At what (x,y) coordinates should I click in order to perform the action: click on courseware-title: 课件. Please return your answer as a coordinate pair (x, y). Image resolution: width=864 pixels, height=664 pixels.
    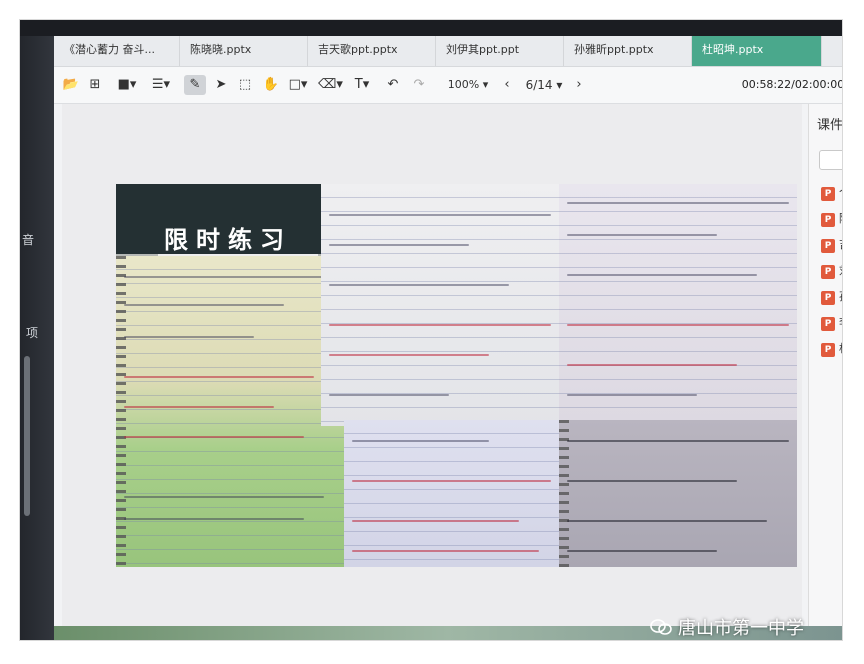
    Looking at the image, I should click on (829, 125).